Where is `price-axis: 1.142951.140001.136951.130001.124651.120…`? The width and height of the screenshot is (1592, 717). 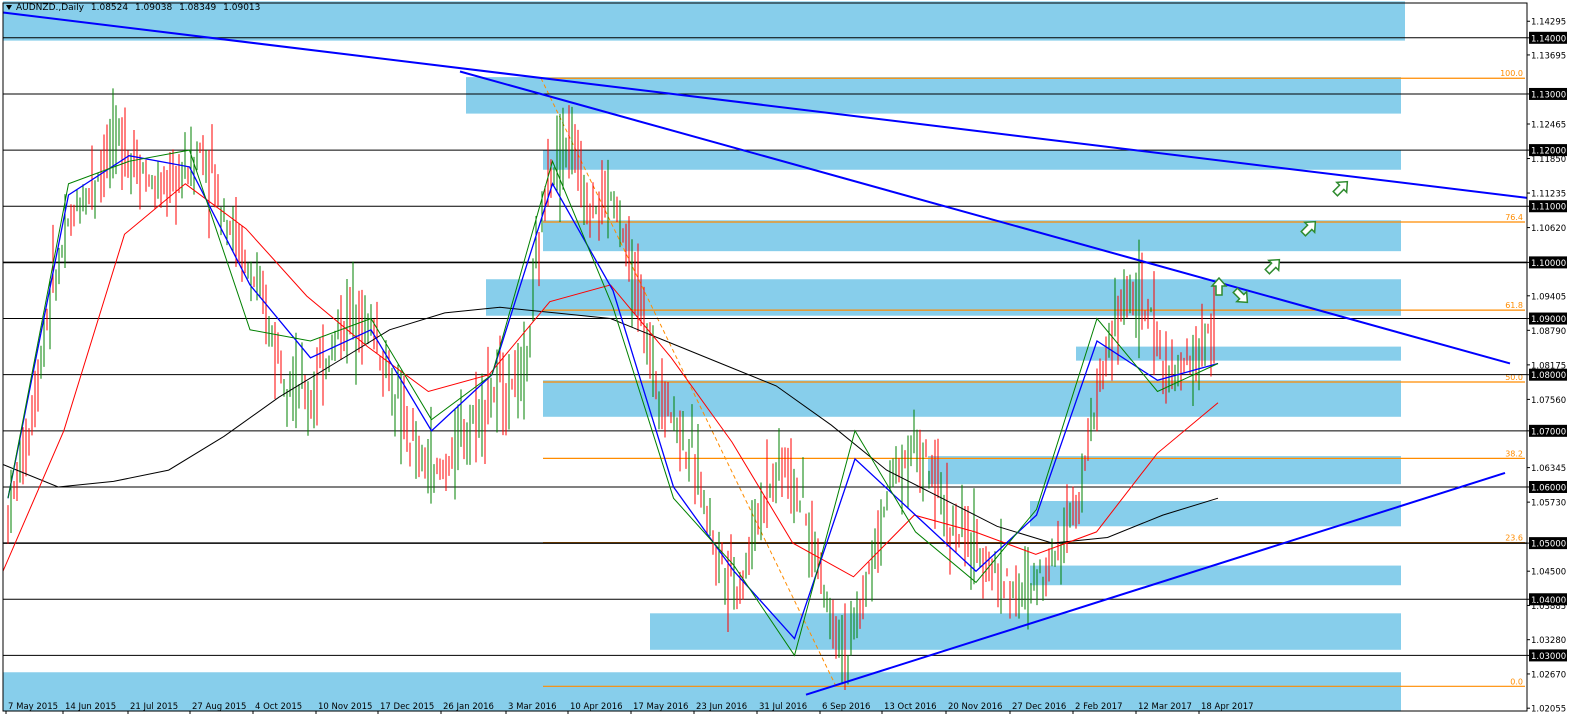 price-axis: 1.142951.140001.136951.130001.124651.120… is located at coordinates (1547, 366).